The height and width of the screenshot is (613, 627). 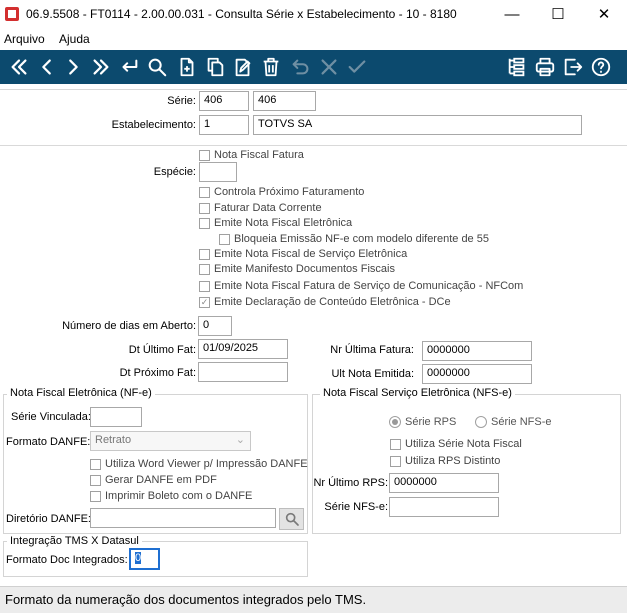 I want to click on utiliza-serie-nf-checkbox: Utiliza Série Nota Fiscal, so click(x=456, y=444).